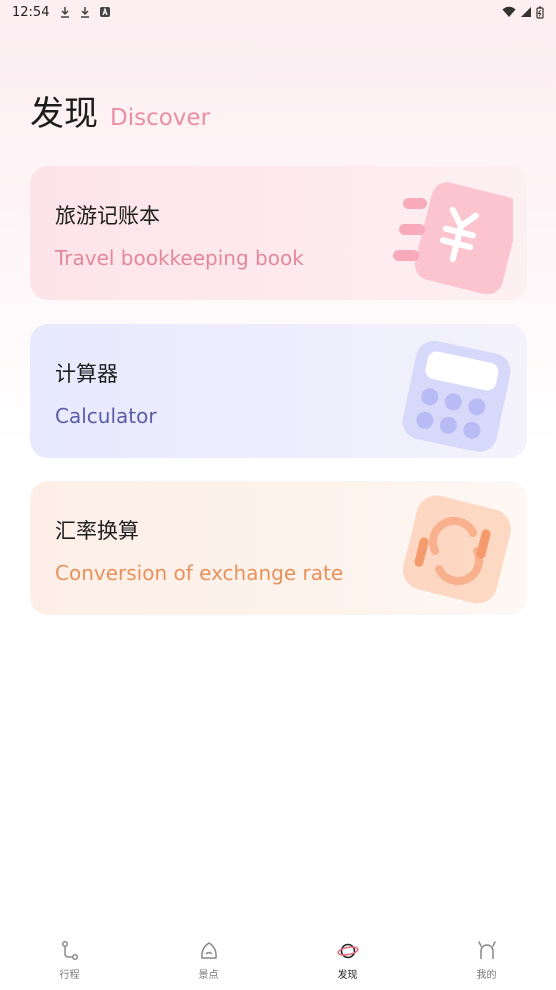 This screenshot has width=556, height=990. I want to click on route-icon, so click(69, 950).